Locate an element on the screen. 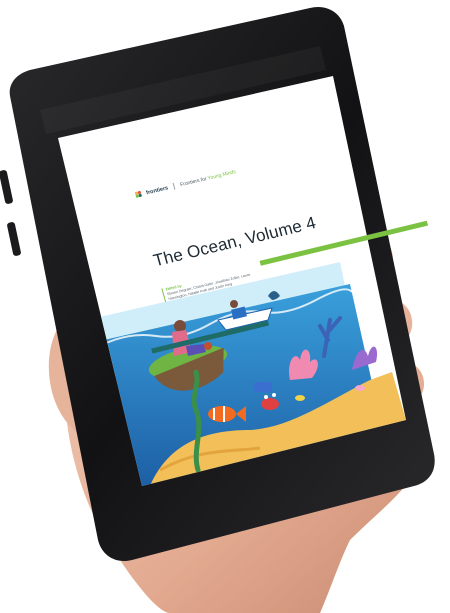  brand-tagline: Frontiers for Young Minds is located at coordinates (208, 178).